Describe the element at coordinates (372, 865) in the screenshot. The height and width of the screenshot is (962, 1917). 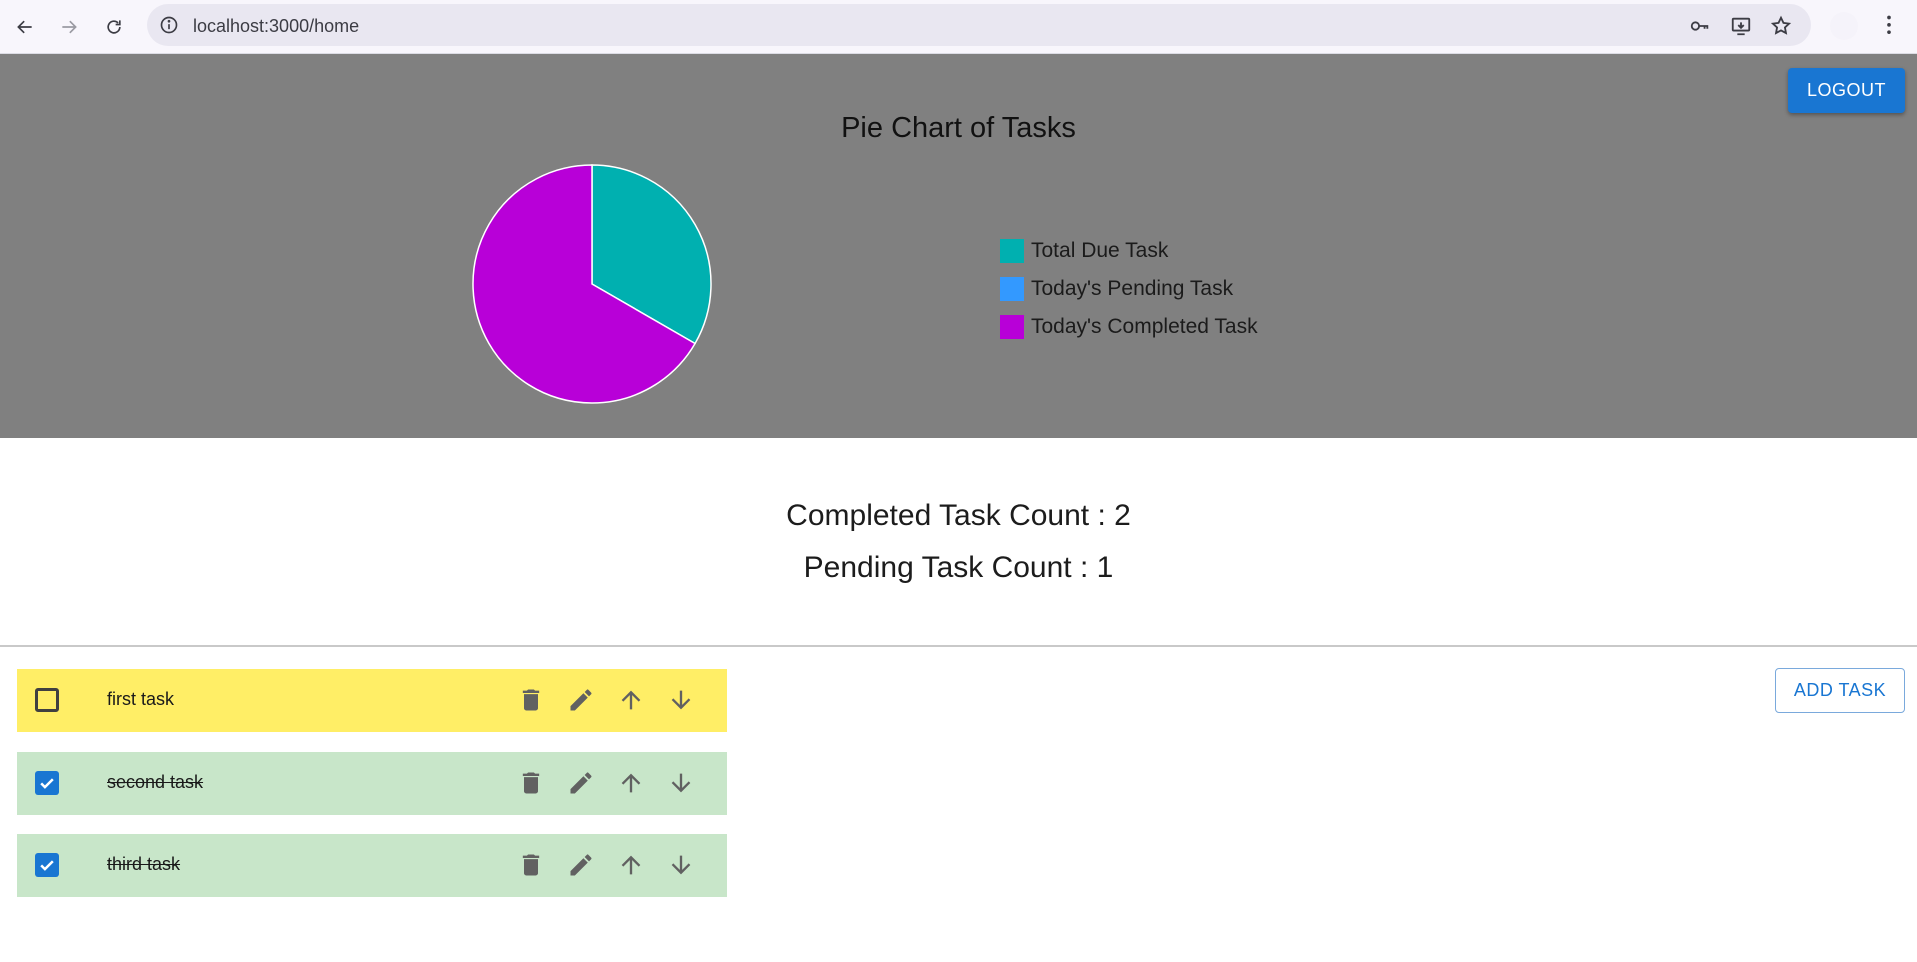
I see `task-row: third task` at that location.